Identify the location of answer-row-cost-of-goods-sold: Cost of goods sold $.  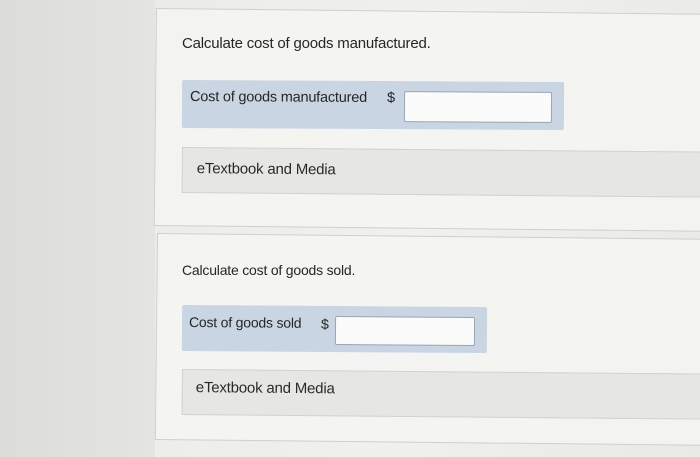
(334, 329).